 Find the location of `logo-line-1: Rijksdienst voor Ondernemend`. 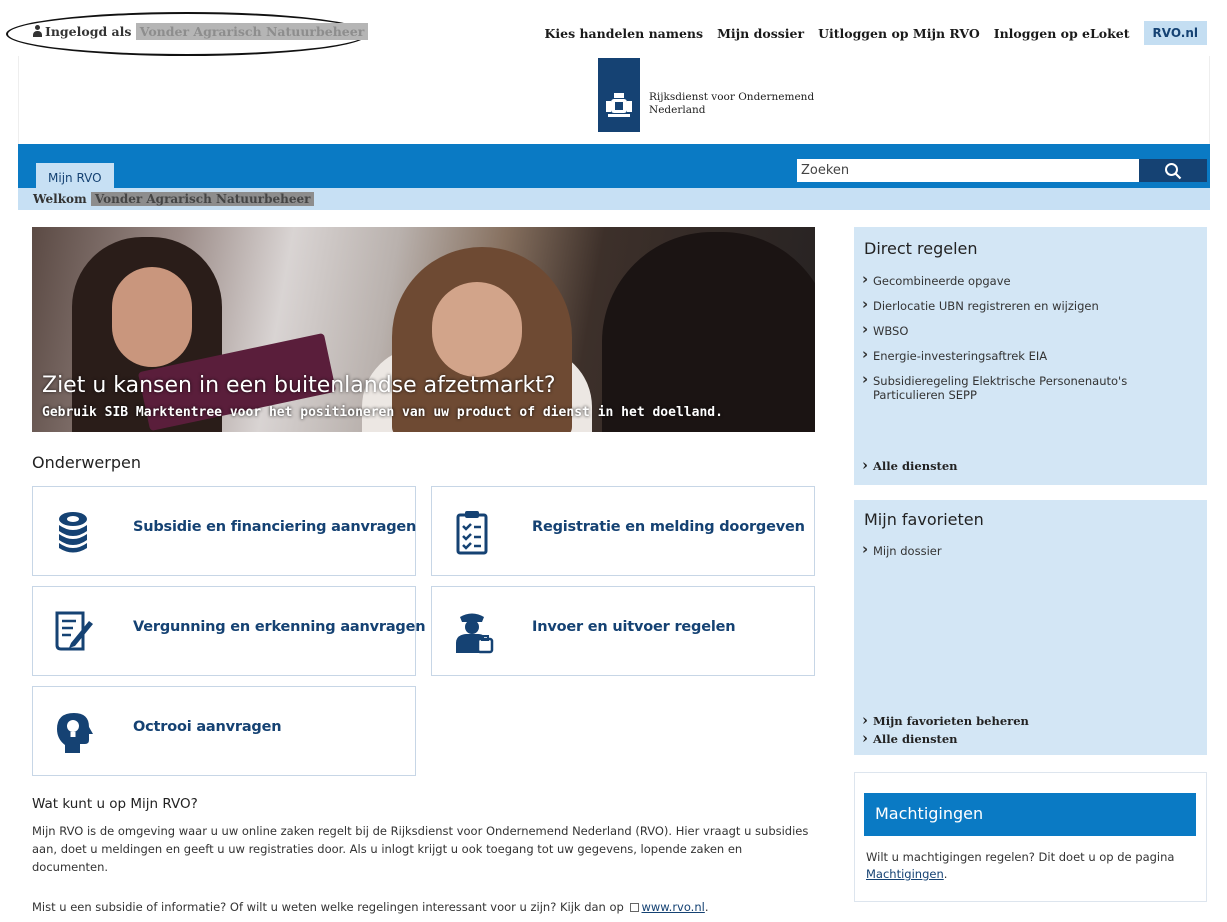

logo-line-1: Rijksdienst voor Ondernemend is located at coordinates (732, 97).